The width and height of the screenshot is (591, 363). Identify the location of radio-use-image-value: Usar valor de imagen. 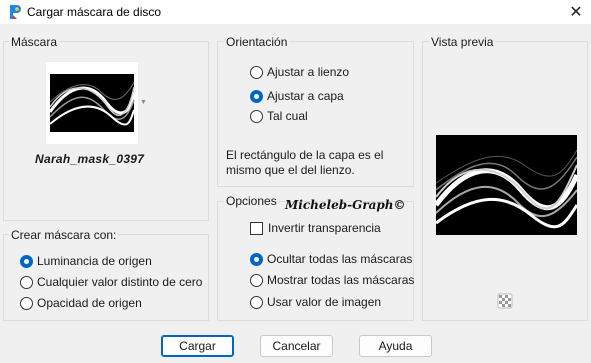
(315, 302).